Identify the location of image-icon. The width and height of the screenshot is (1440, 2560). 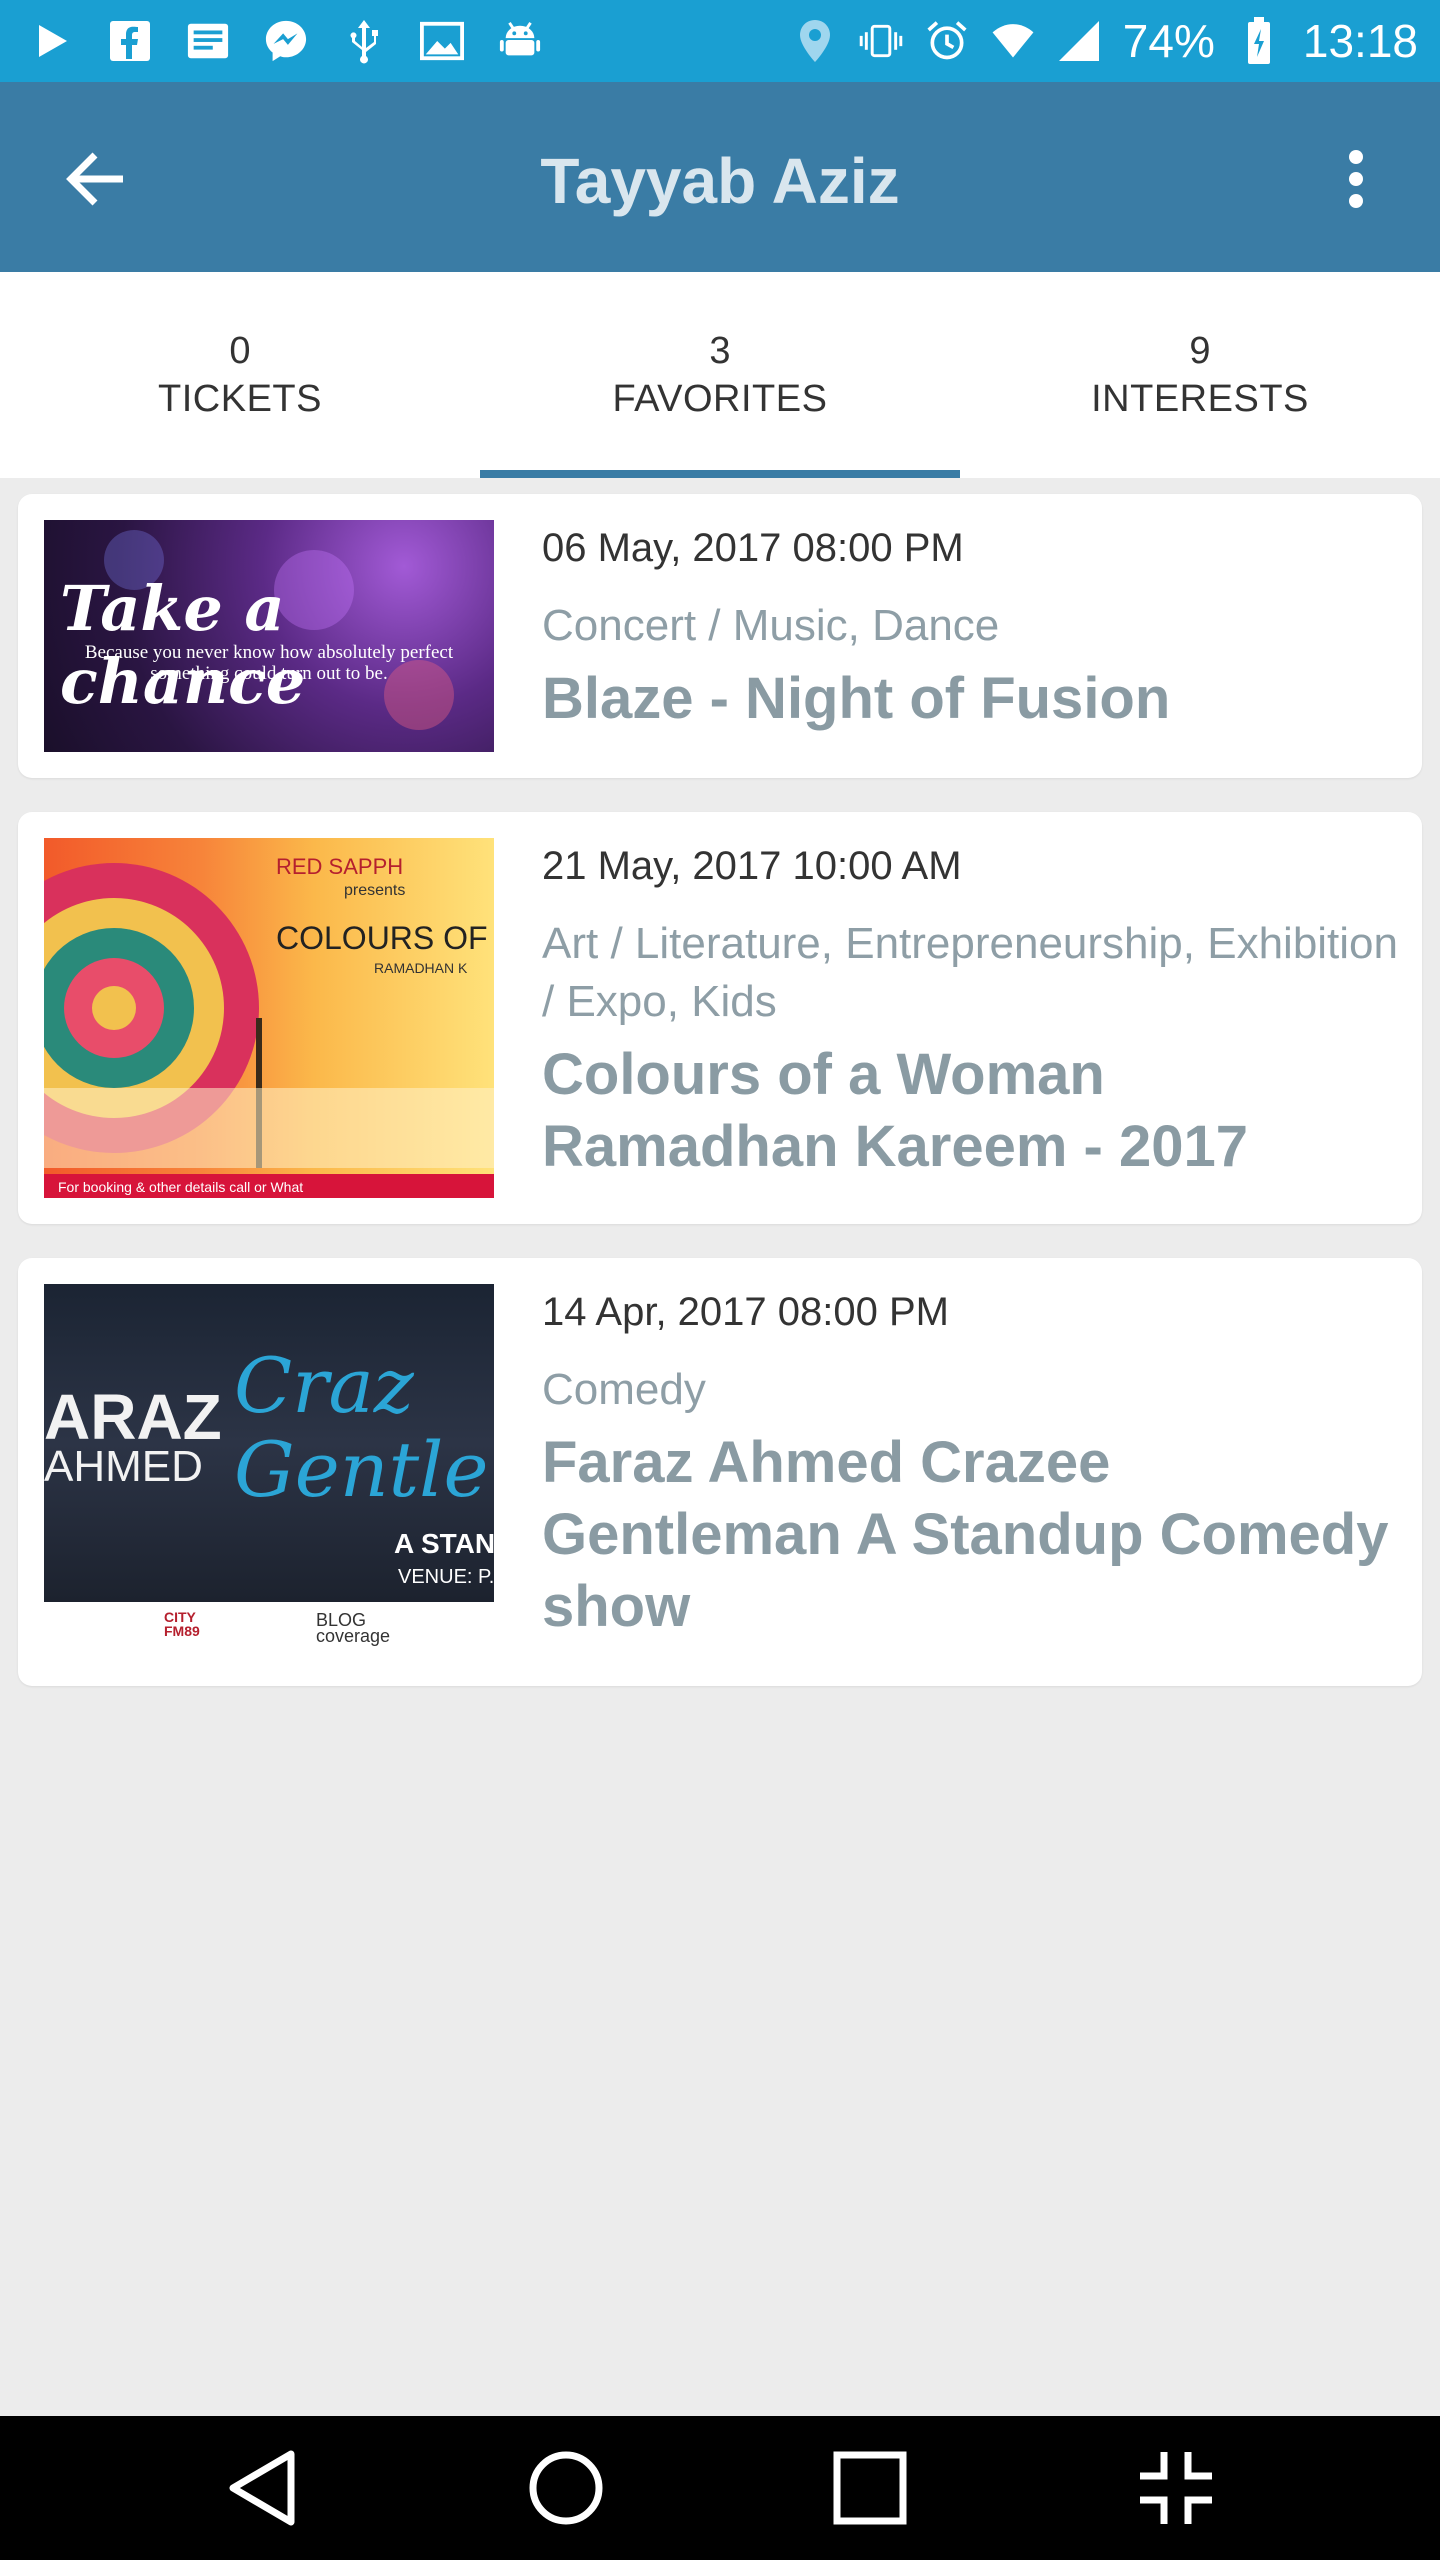
(442, 41).